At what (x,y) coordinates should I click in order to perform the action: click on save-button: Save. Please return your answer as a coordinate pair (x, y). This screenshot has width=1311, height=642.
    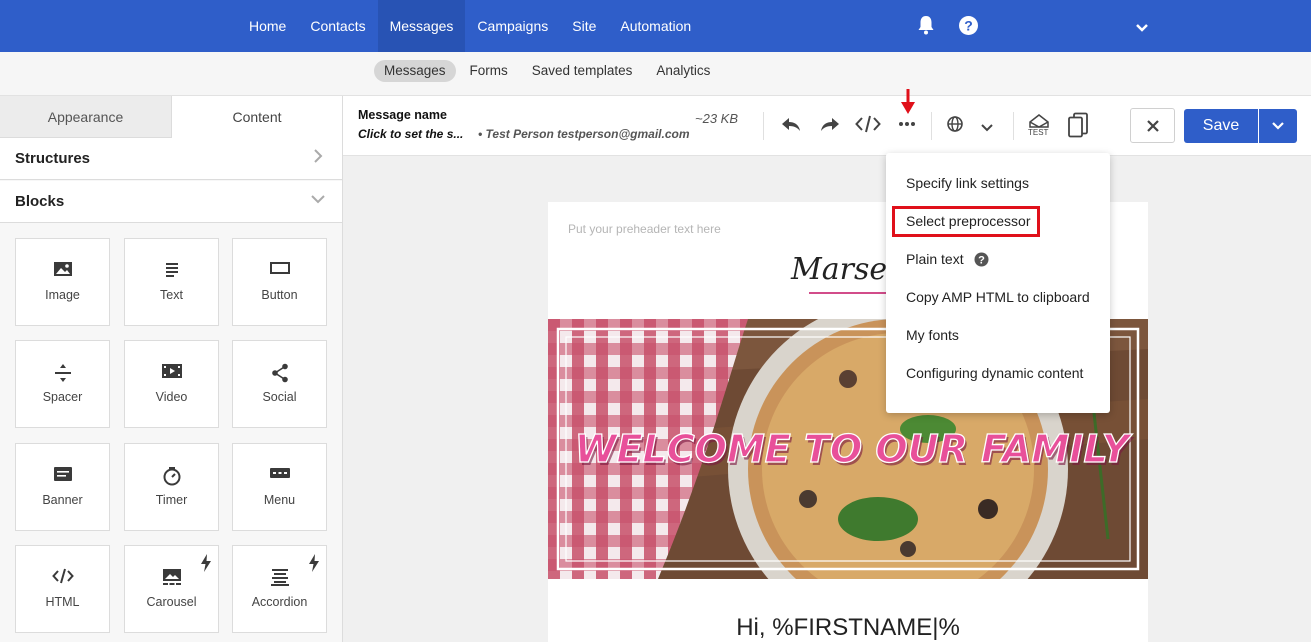
    Looking at the image, I should click on (1221, 126).